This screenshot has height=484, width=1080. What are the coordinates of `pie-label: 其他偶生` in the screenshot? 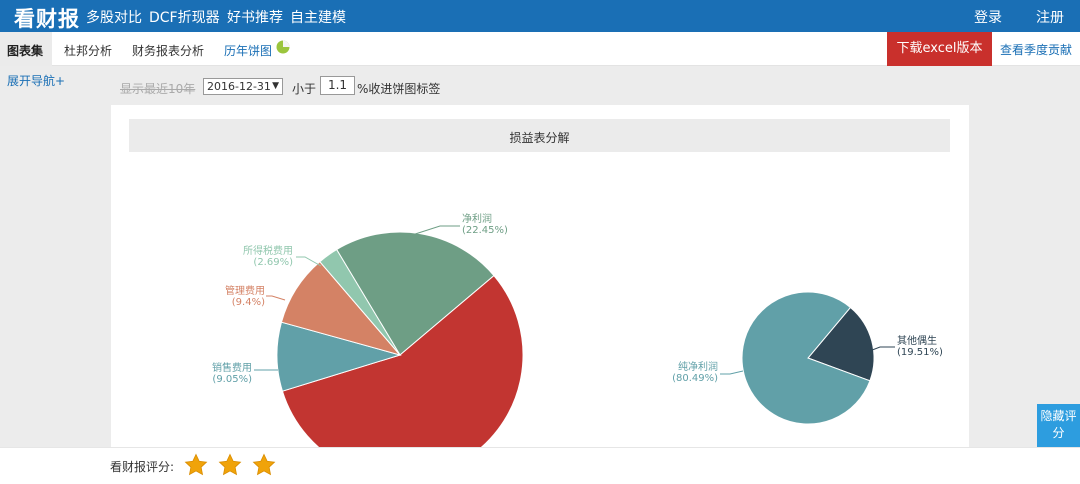 It's located at (917, 340).